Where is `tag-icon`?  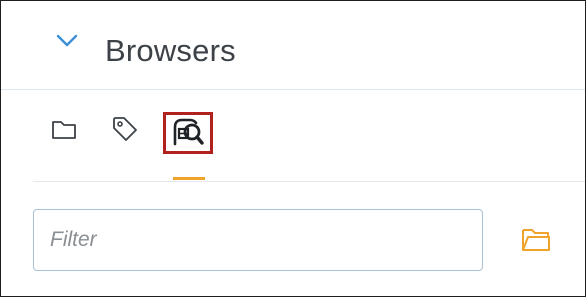
tag-icon is located at coordinates (125, 129).